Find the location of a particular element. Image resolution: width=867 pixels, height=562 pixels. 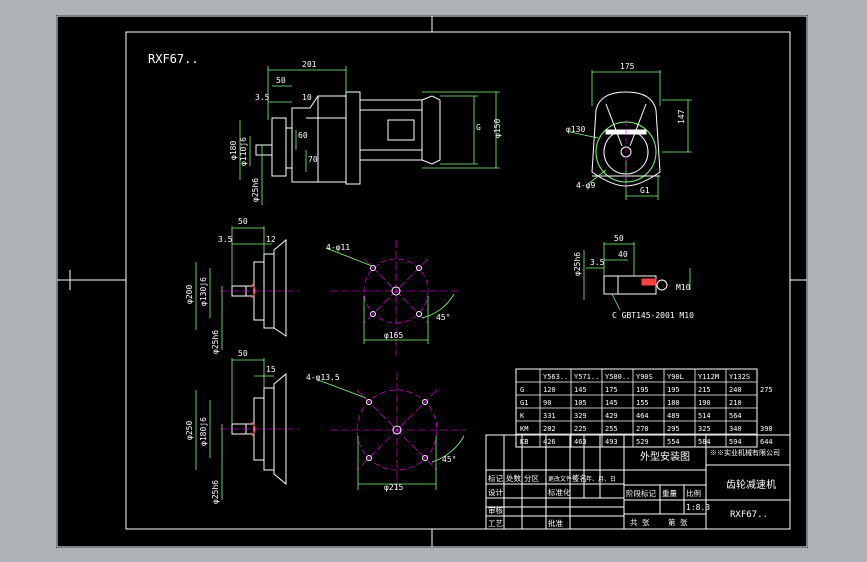

svg-text: 审核 is located at coordinates (495, 510).